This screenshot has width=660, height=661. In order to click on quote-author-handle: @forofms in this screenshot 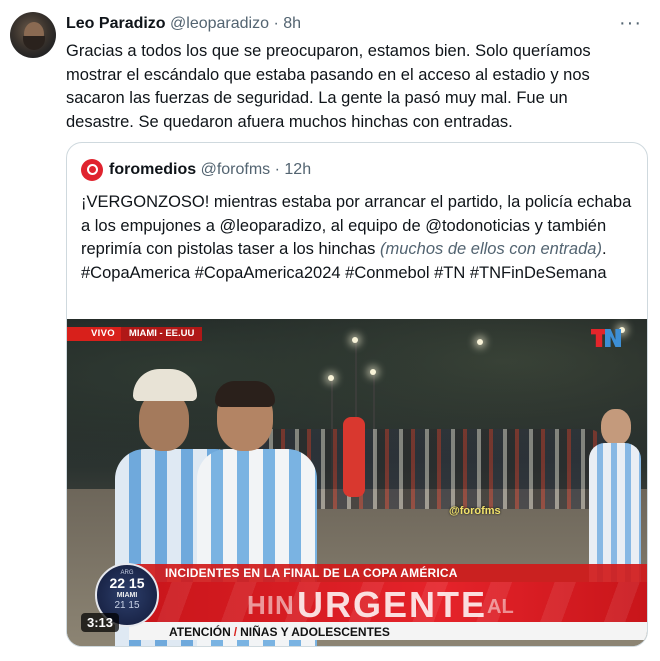, I will do `click(236, 169)`.